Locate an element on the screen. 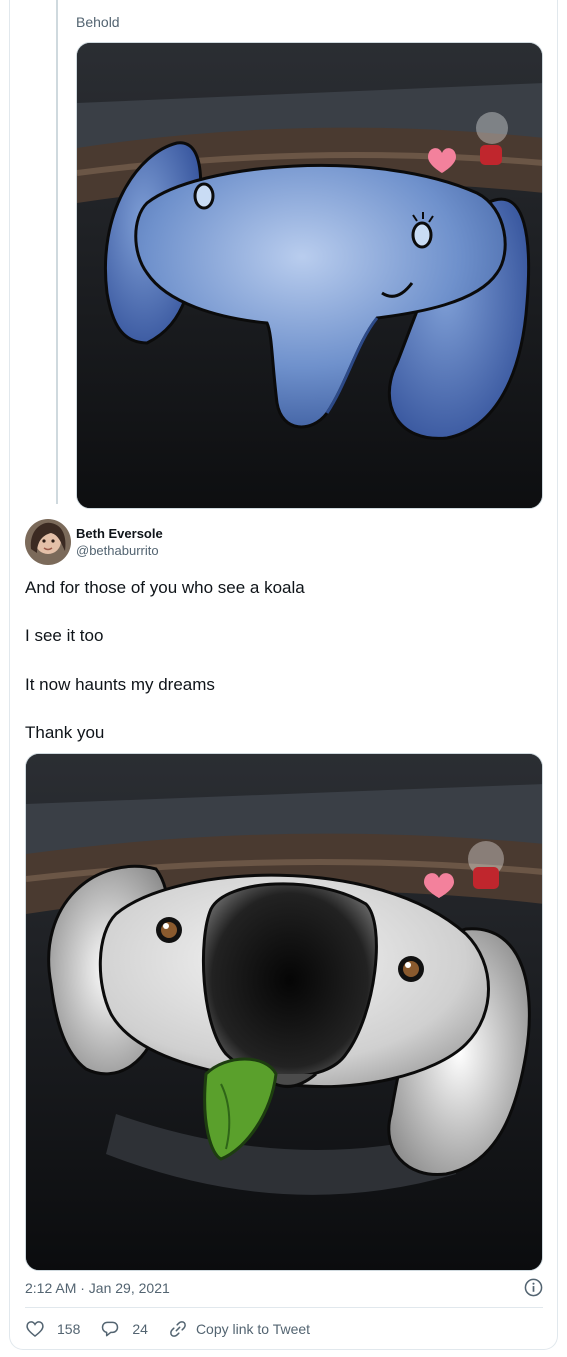 This screenshot has width=567, height=1357. reply-icon is located at coordinates (110, 1329).